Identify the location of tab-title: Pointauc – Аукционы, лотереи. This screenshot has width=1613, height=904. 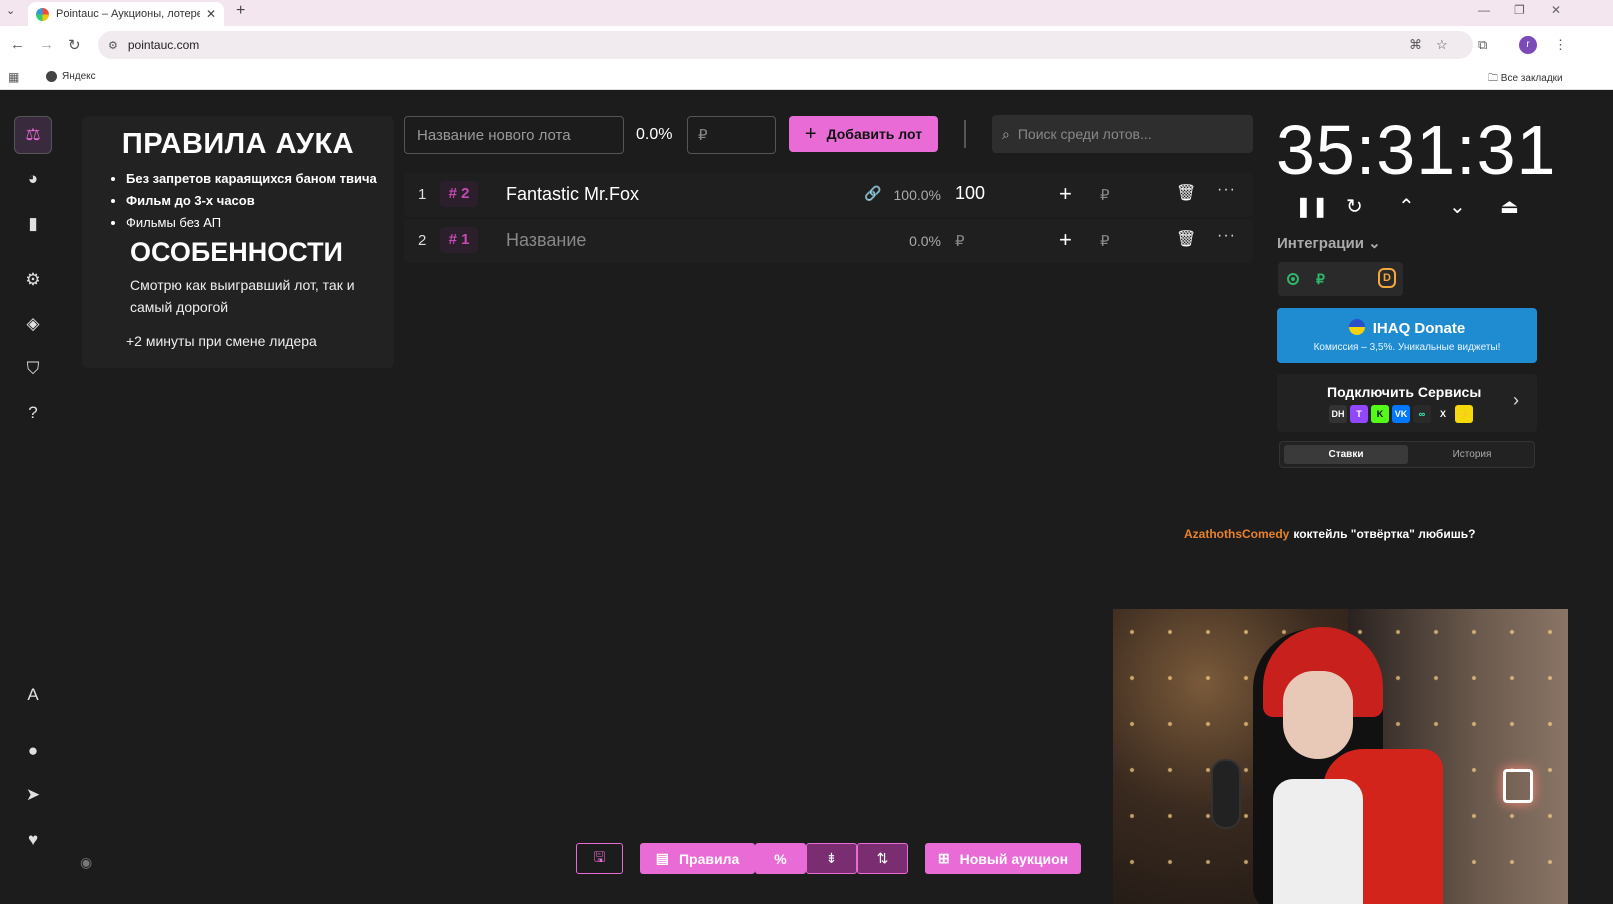
(128, 14).